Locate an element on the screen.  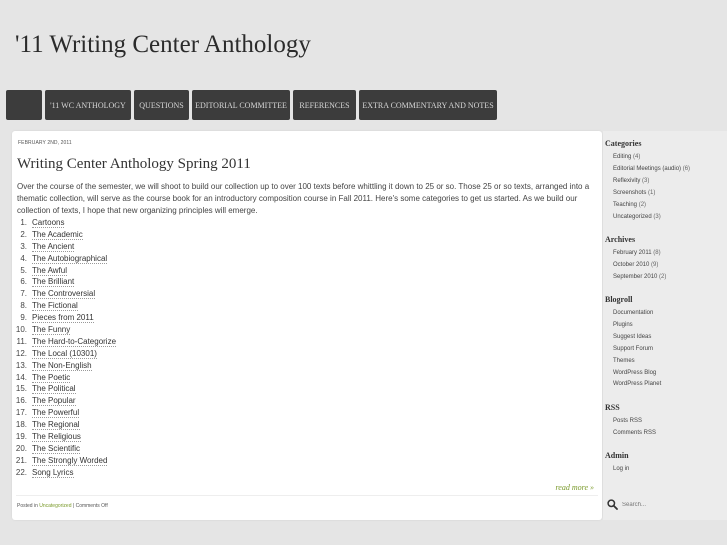
list-item-number: 7. is located at coordinates (23, 294).